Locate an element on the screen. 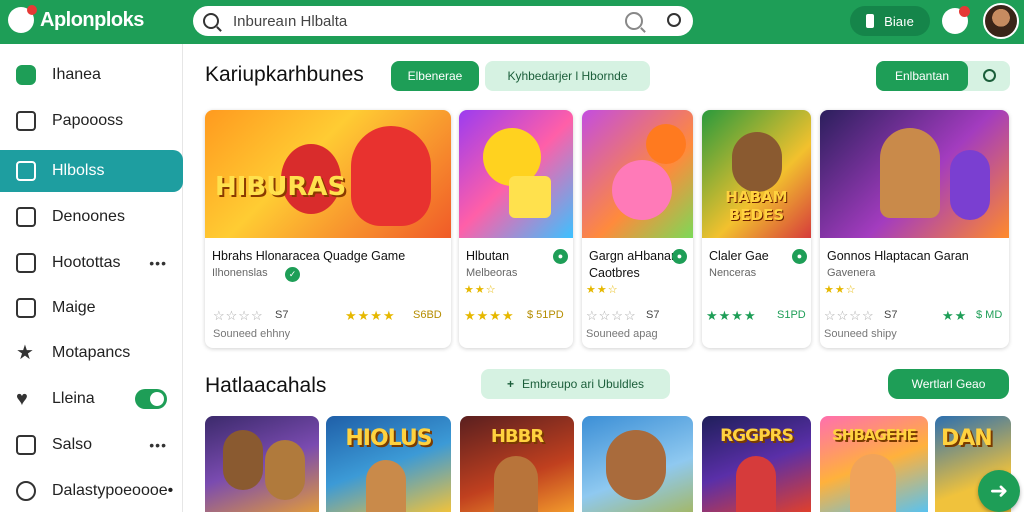  search-bar is located at coordinates (443, 21).